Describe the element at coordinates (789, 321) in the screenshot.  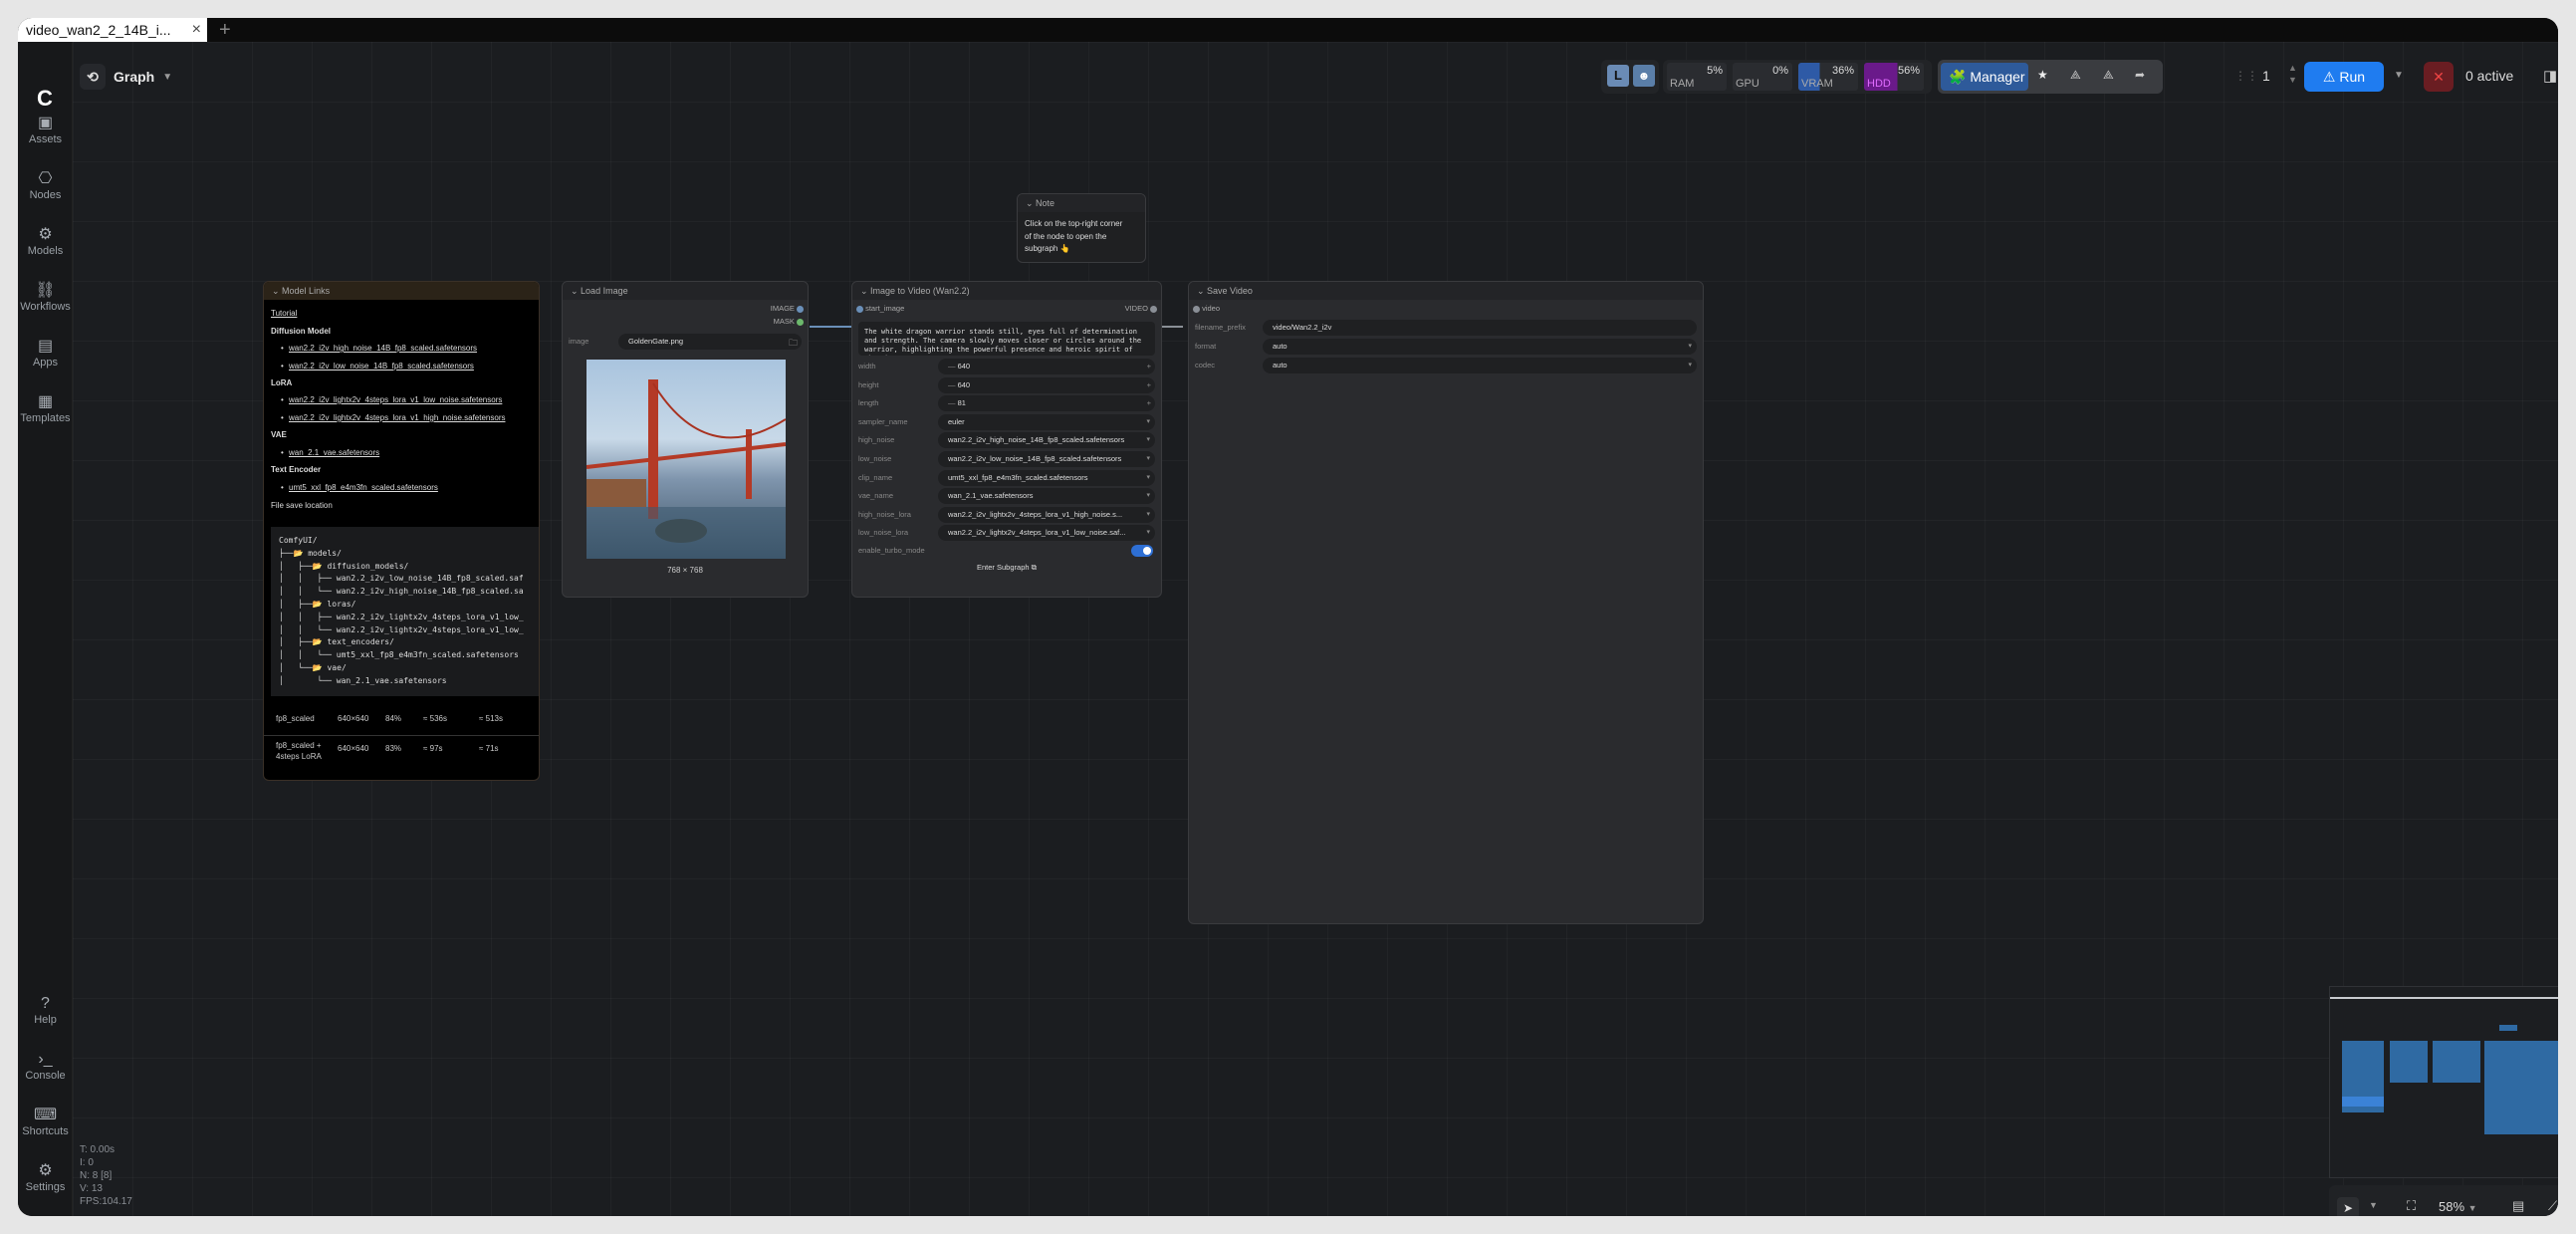
I see `mask-output-slot: MASK` at that location.